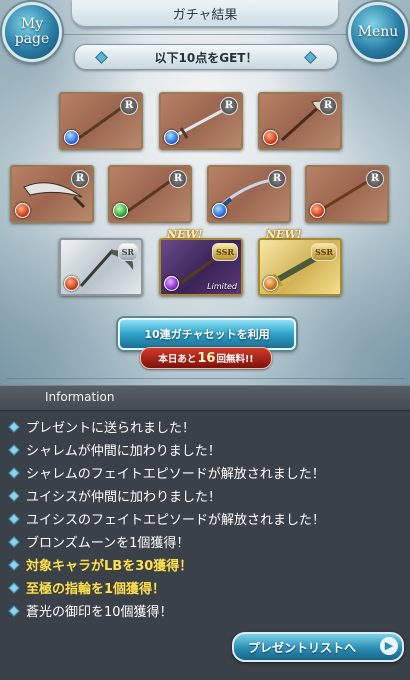 The height and width of the screenshot is (680, 410). I want to click on menu-label: Menu, so click(378, 31).